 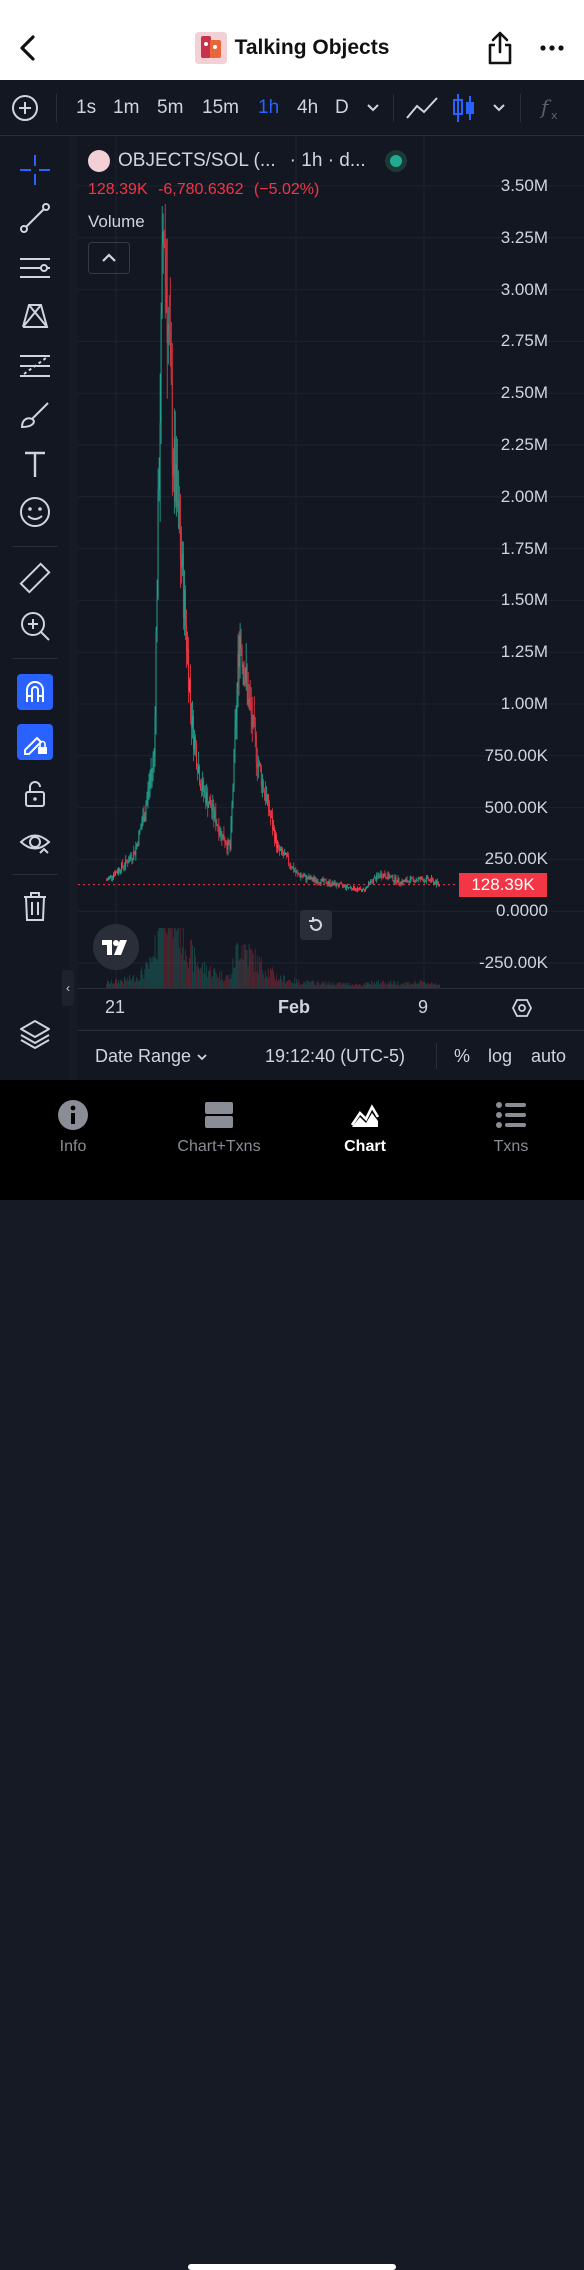 What do you see at coordinates (548, 1056) in the screenshot?
I see `auto-toggle: auto` at bounding box center [548, 1056].